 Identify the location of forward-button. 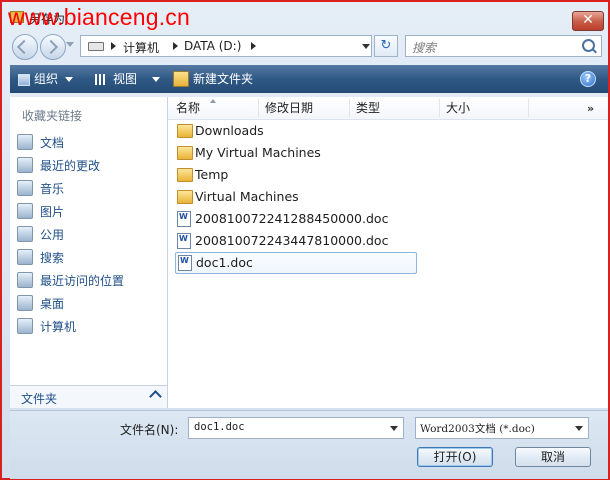
(53, 47).